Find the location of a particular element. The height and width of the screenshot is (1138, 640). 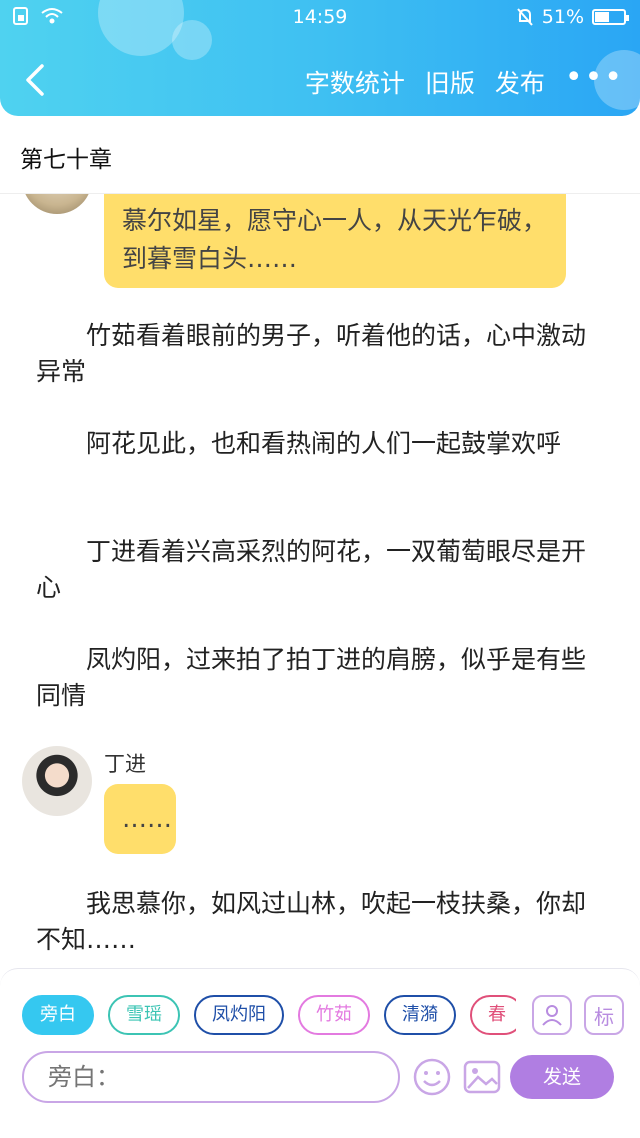

emoji-icon is located at coordinates (432, 1077).